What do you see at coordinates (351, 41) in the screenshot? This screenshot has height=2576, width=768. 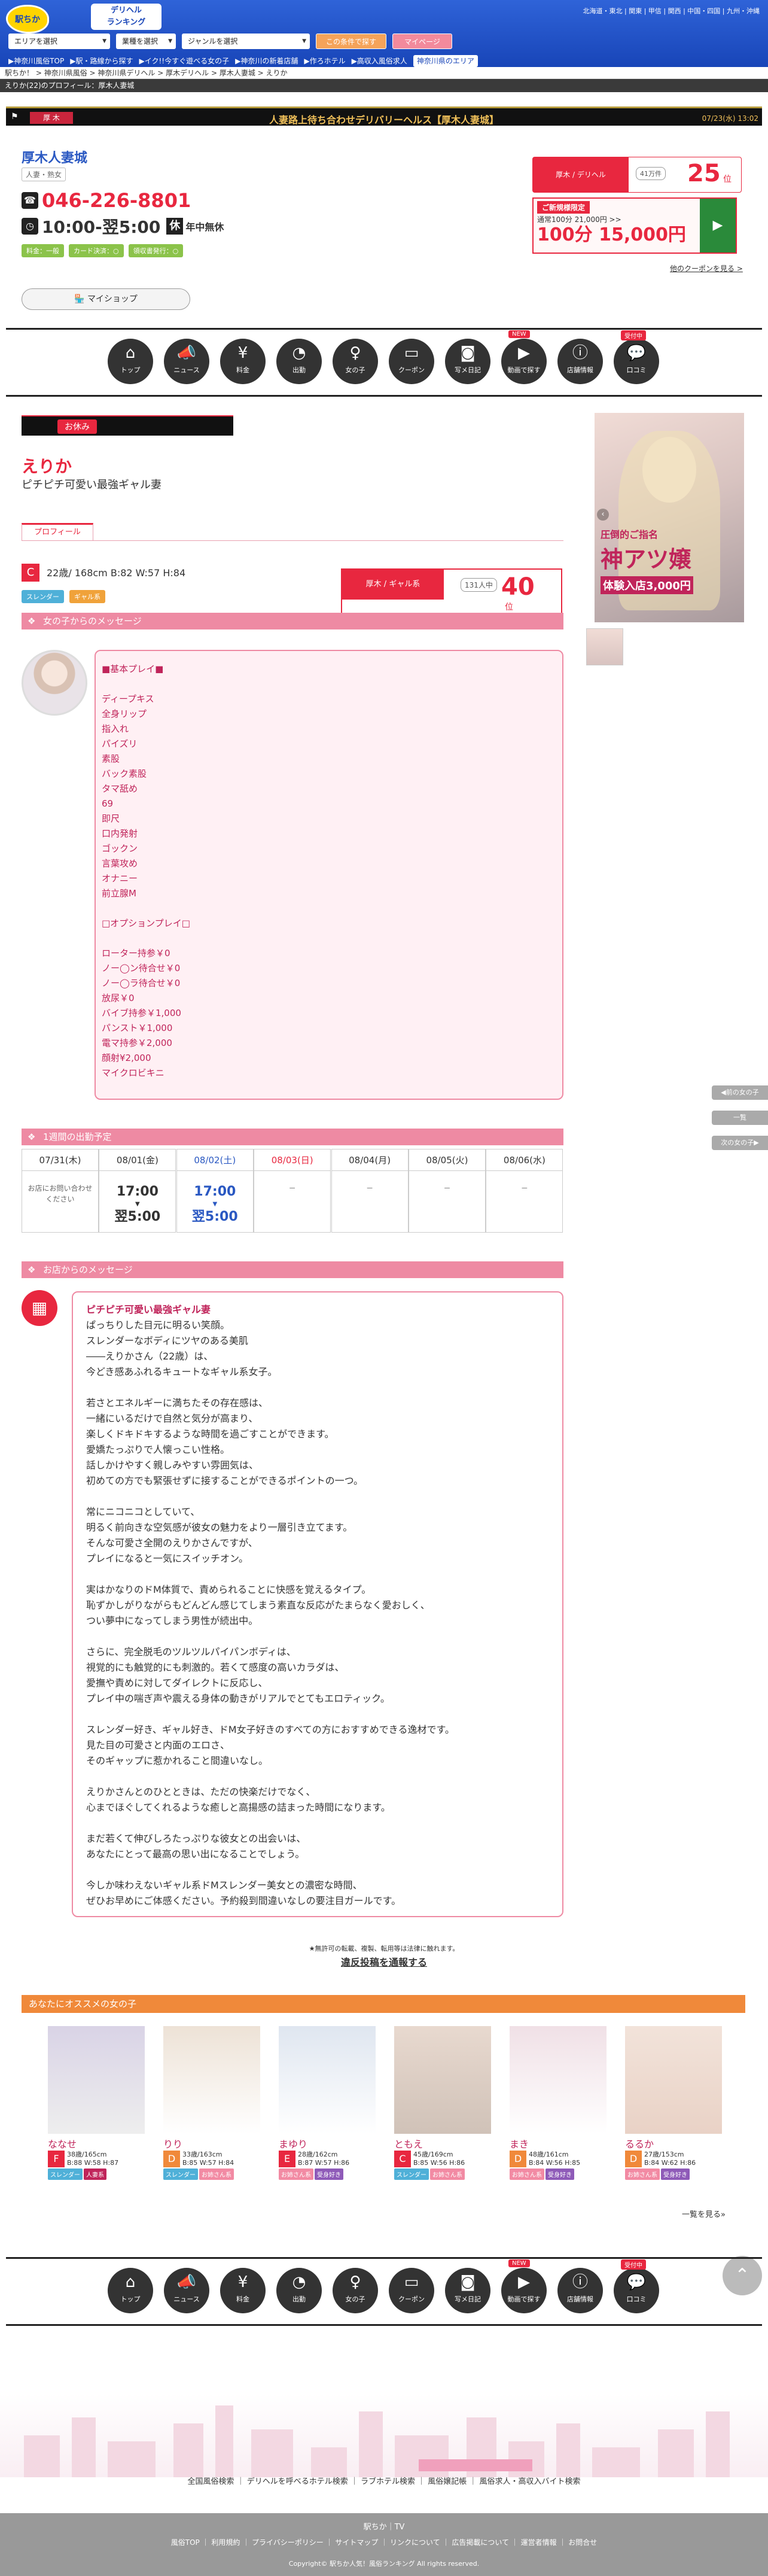 I see `search-button: この条件で探す` at bounding box center [351, 41].